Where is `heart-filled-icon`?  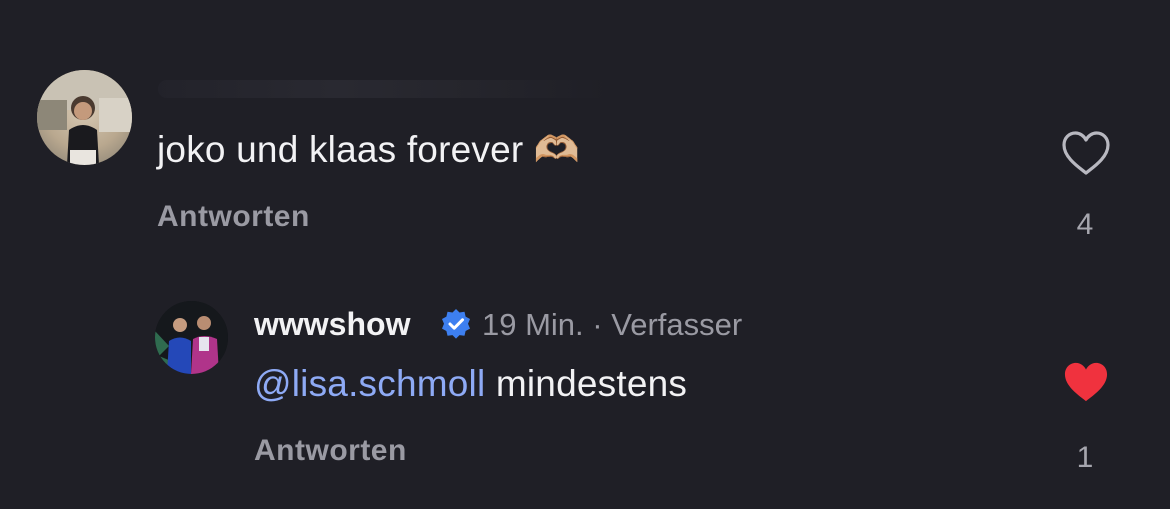 heart-filled-icon is located at coordinates (1086, 382).